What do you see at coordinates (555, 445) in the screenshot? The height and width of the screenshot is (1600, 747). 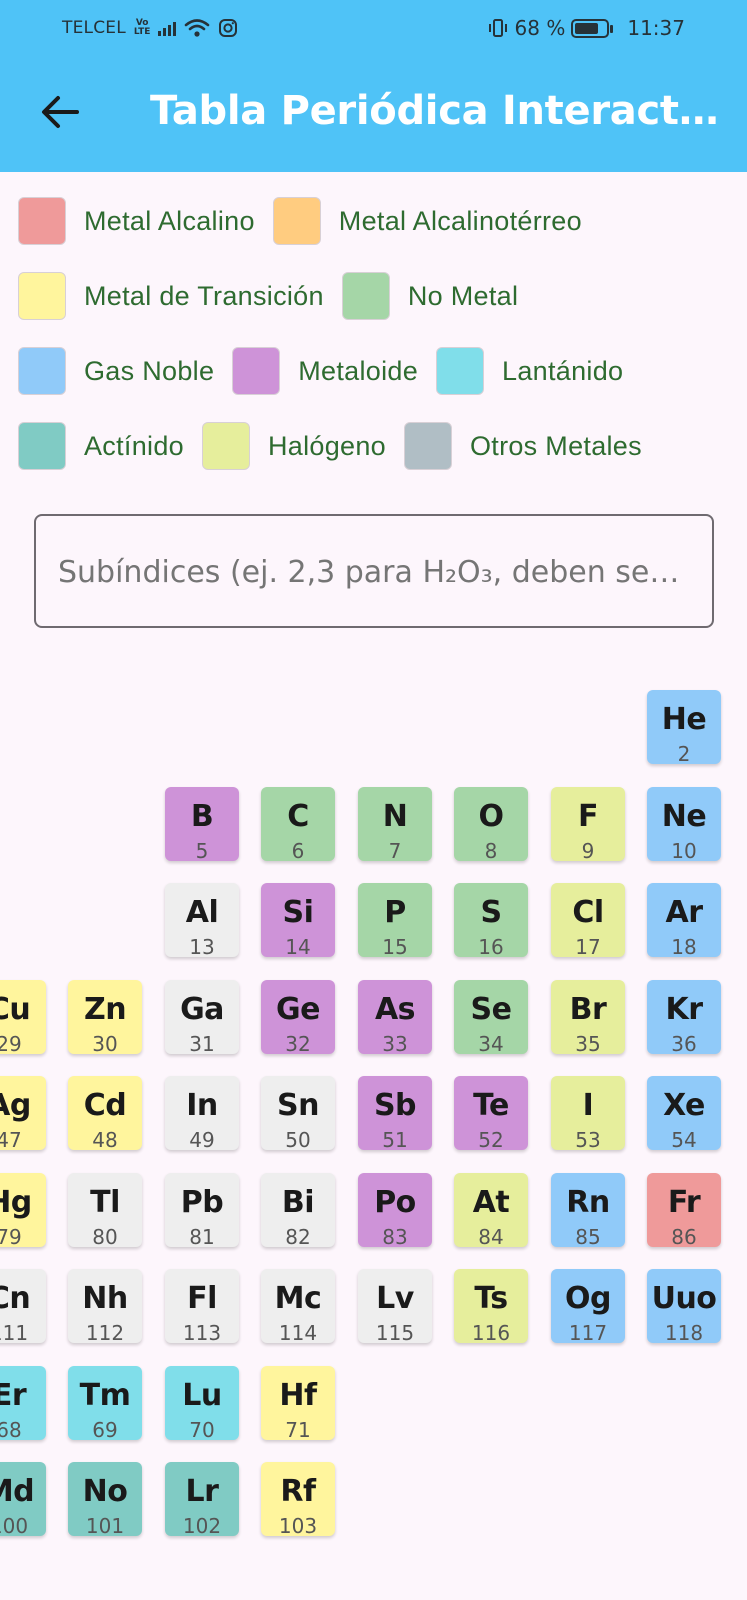 I see `legend-label: Otros Metales` at bounding box center [555, 445].